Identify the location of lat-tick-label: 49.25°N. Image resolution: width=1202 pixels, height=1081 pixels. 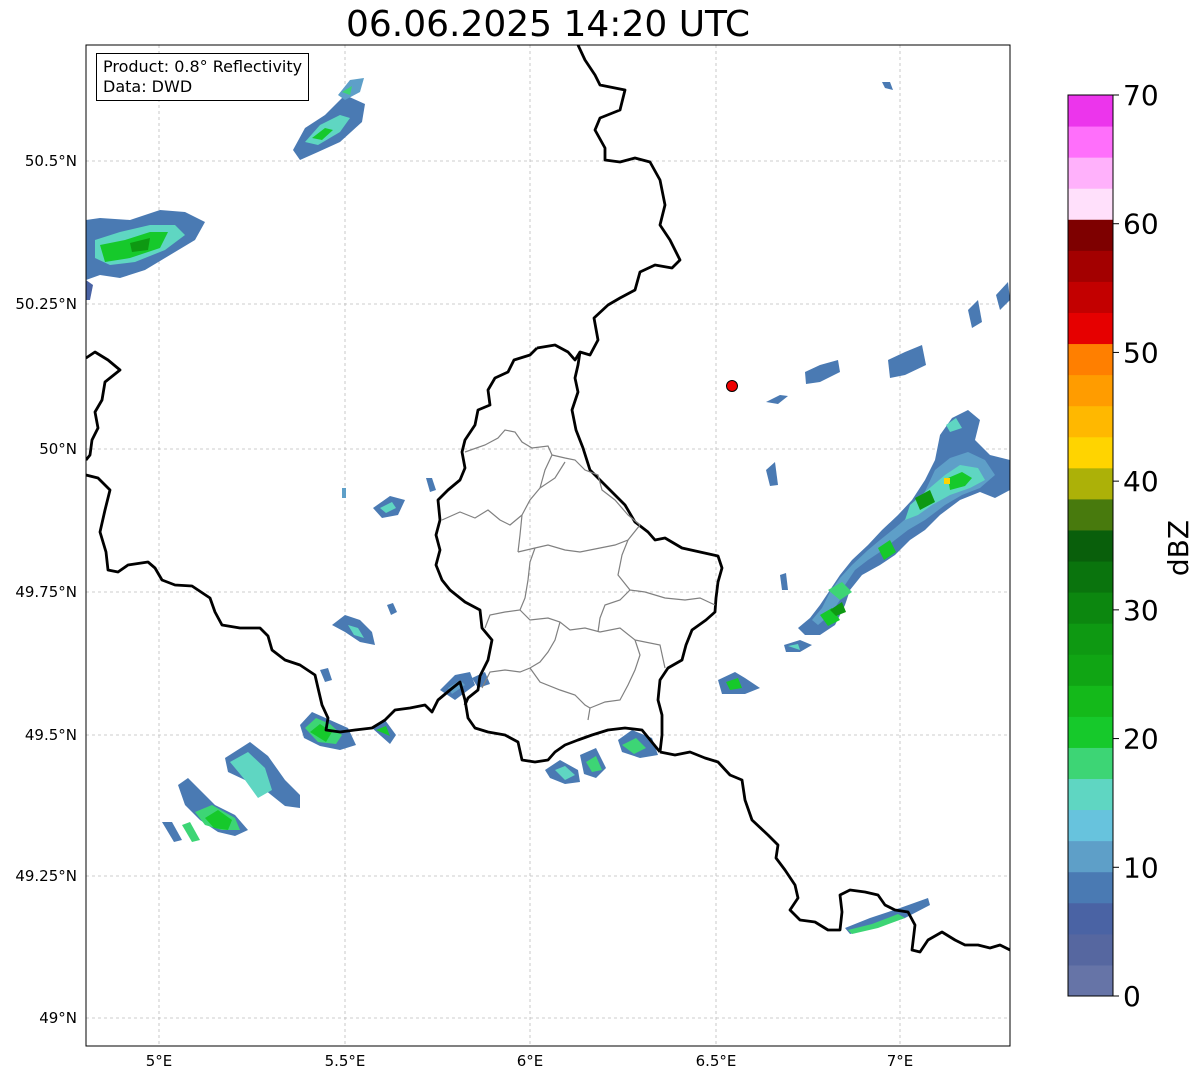
(46, 876).